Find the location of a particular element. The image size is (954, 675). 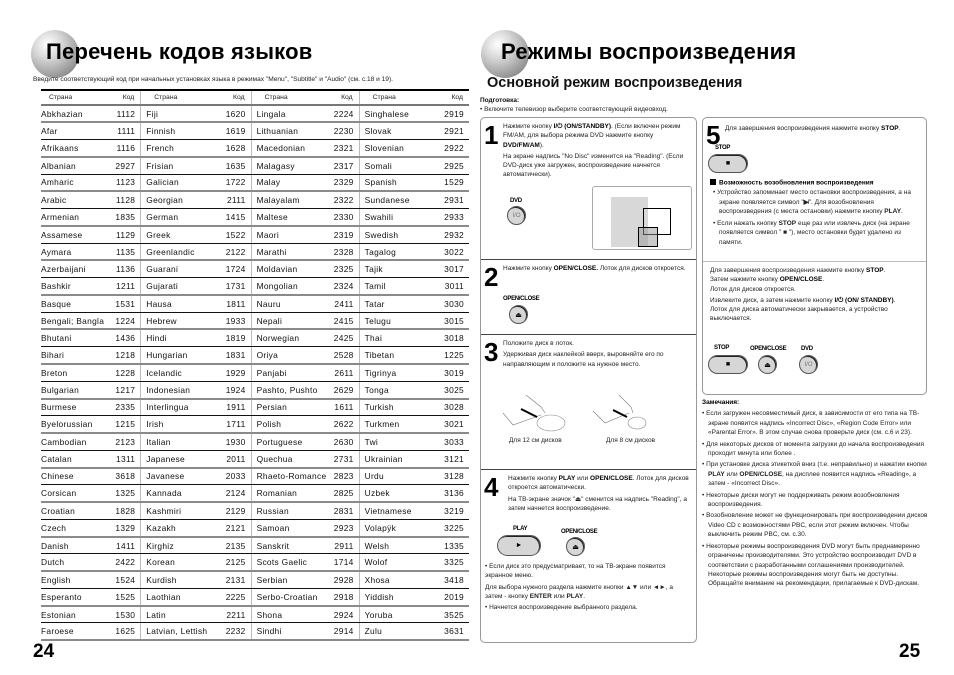

language-code-cell: 2319 is located at coordinates (343, 234).